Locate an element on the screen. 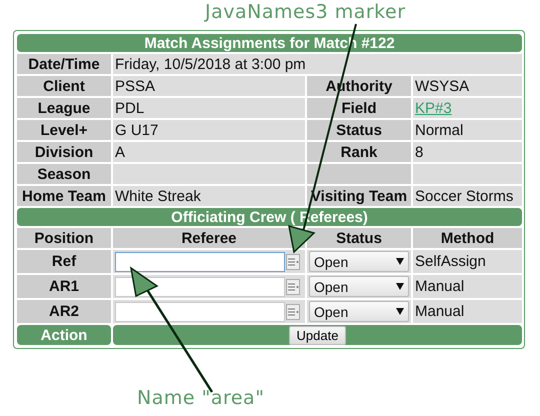 The height and width of the screenshot is (416, 540). field-label: Home Team is located at coordinates (64, 196).